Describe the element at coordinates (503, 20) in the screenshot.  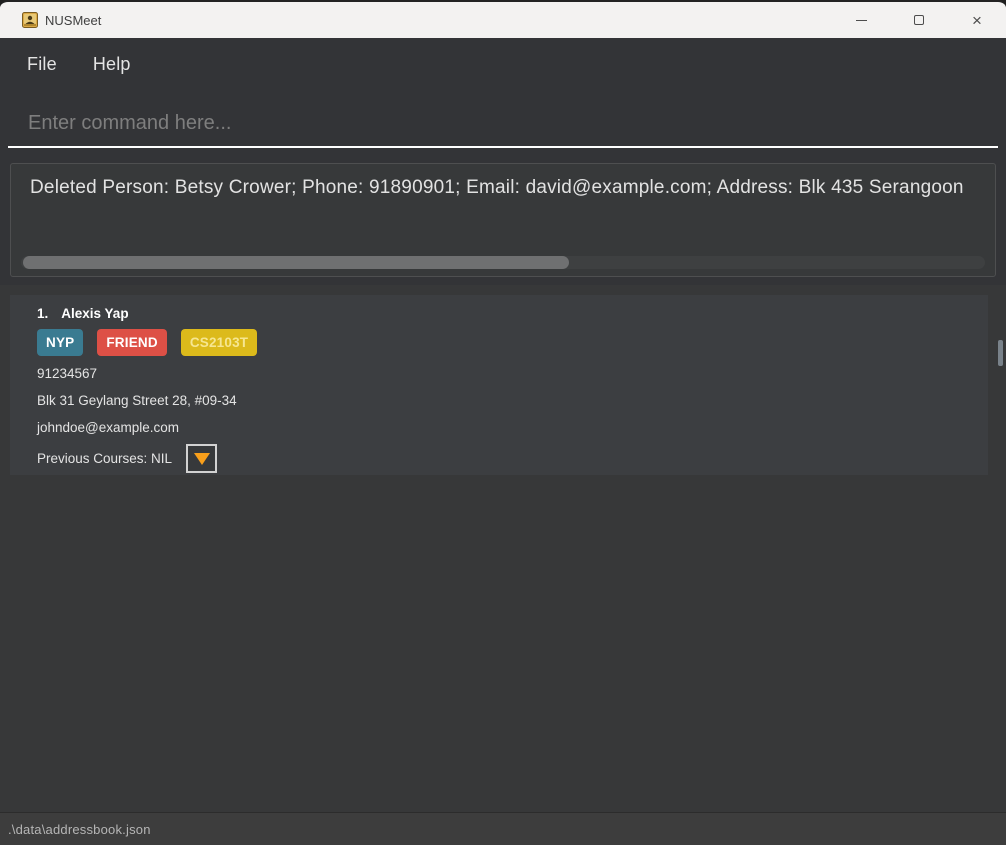
I see `titlebar: NUSMeet ×` at that location.